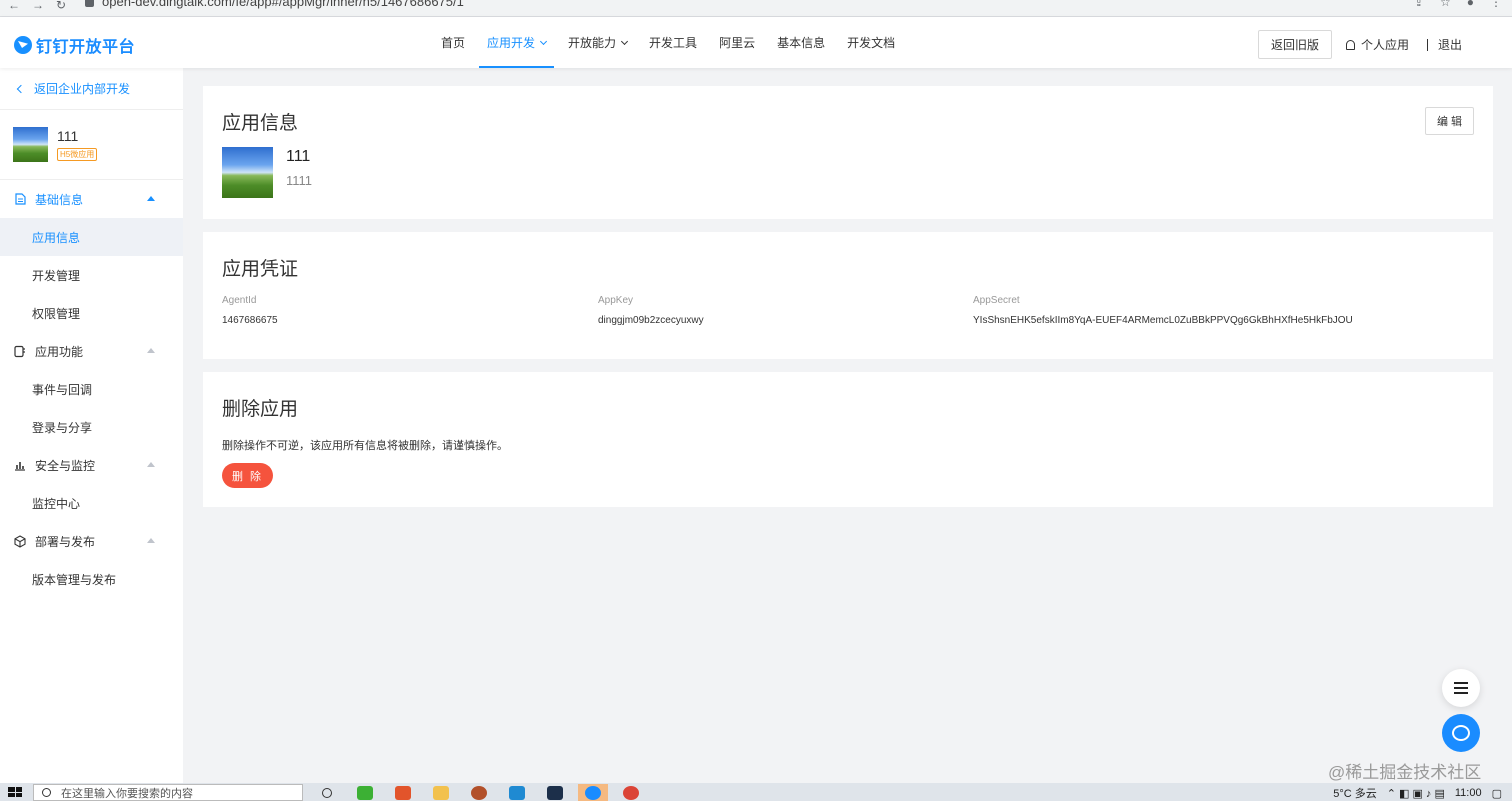  What do you see at coordinates (61, 6) in the screenshot?
I see `reload-icon: ↻` at bounding box center [61, 6].